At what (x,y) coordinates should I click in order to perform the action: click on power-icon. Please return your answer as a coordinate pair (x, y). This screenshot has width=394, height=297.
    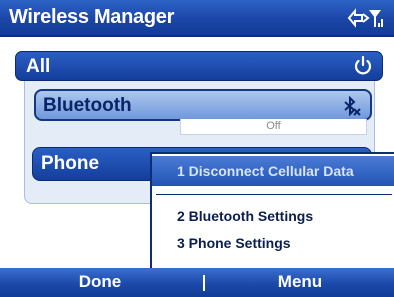
    Looking at the image, I should click on (363, 66).